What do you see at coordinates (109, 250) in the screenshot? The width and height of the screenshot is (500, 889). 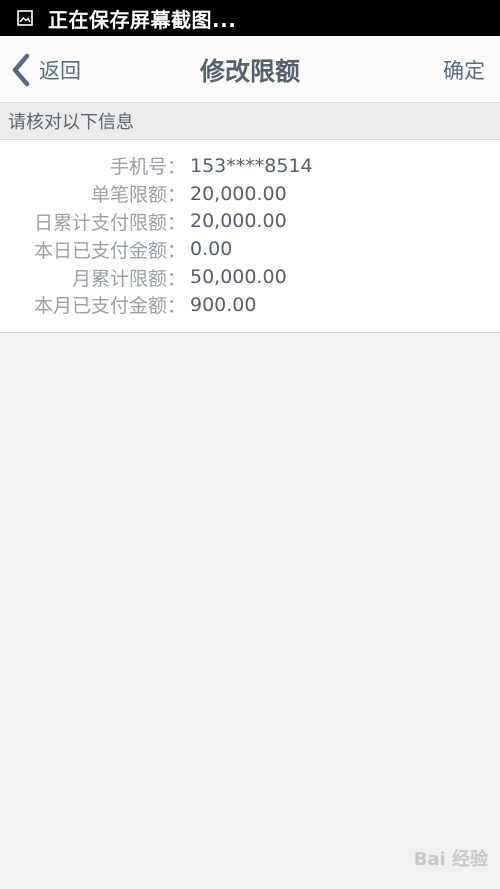 I see `daily-paid-label: 本日已支付金额：` at bounding box center [109, 250].